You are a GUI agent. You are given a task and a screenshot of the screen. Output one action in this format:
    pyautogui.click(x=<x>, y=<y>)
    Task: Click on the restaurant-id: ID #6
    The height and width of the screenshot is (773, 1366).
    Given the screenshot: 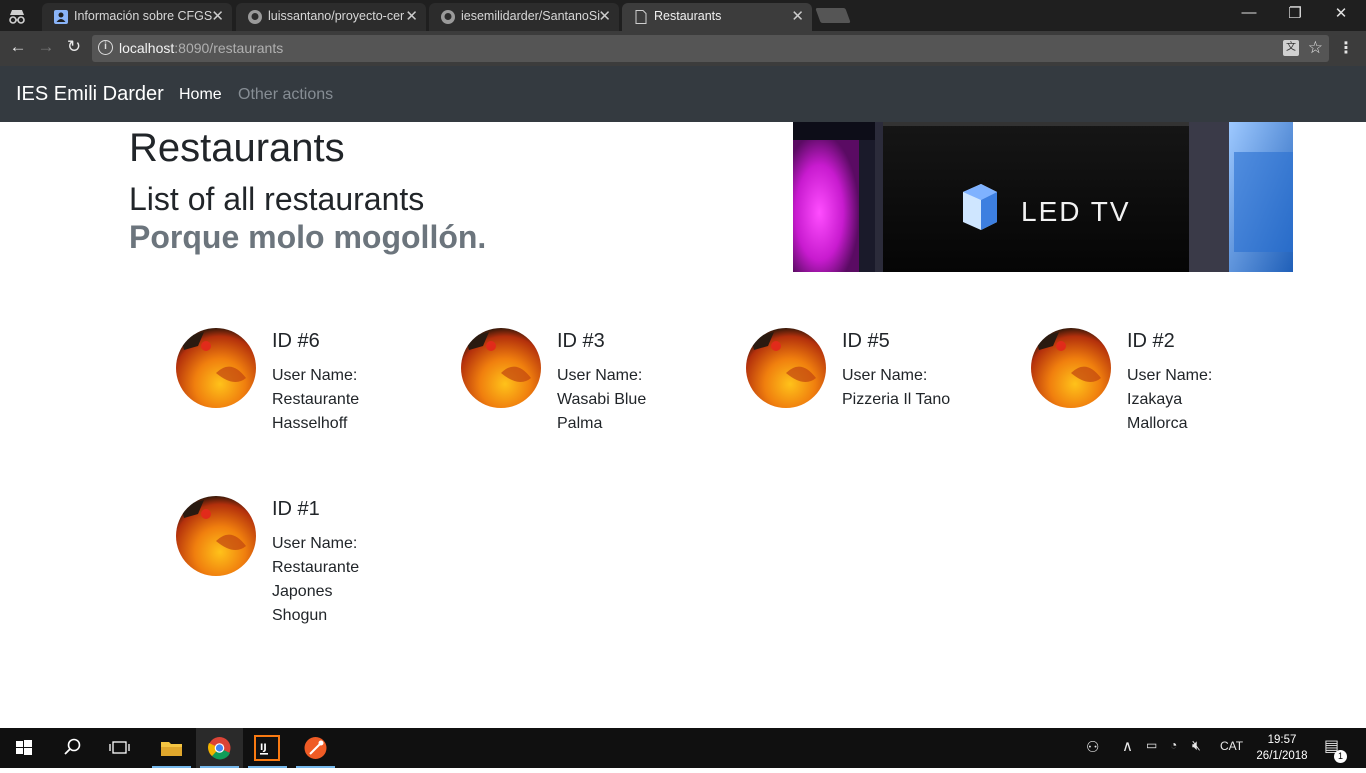 What is the action you would take?
    pyautogui.click(x=296, y=341)
    